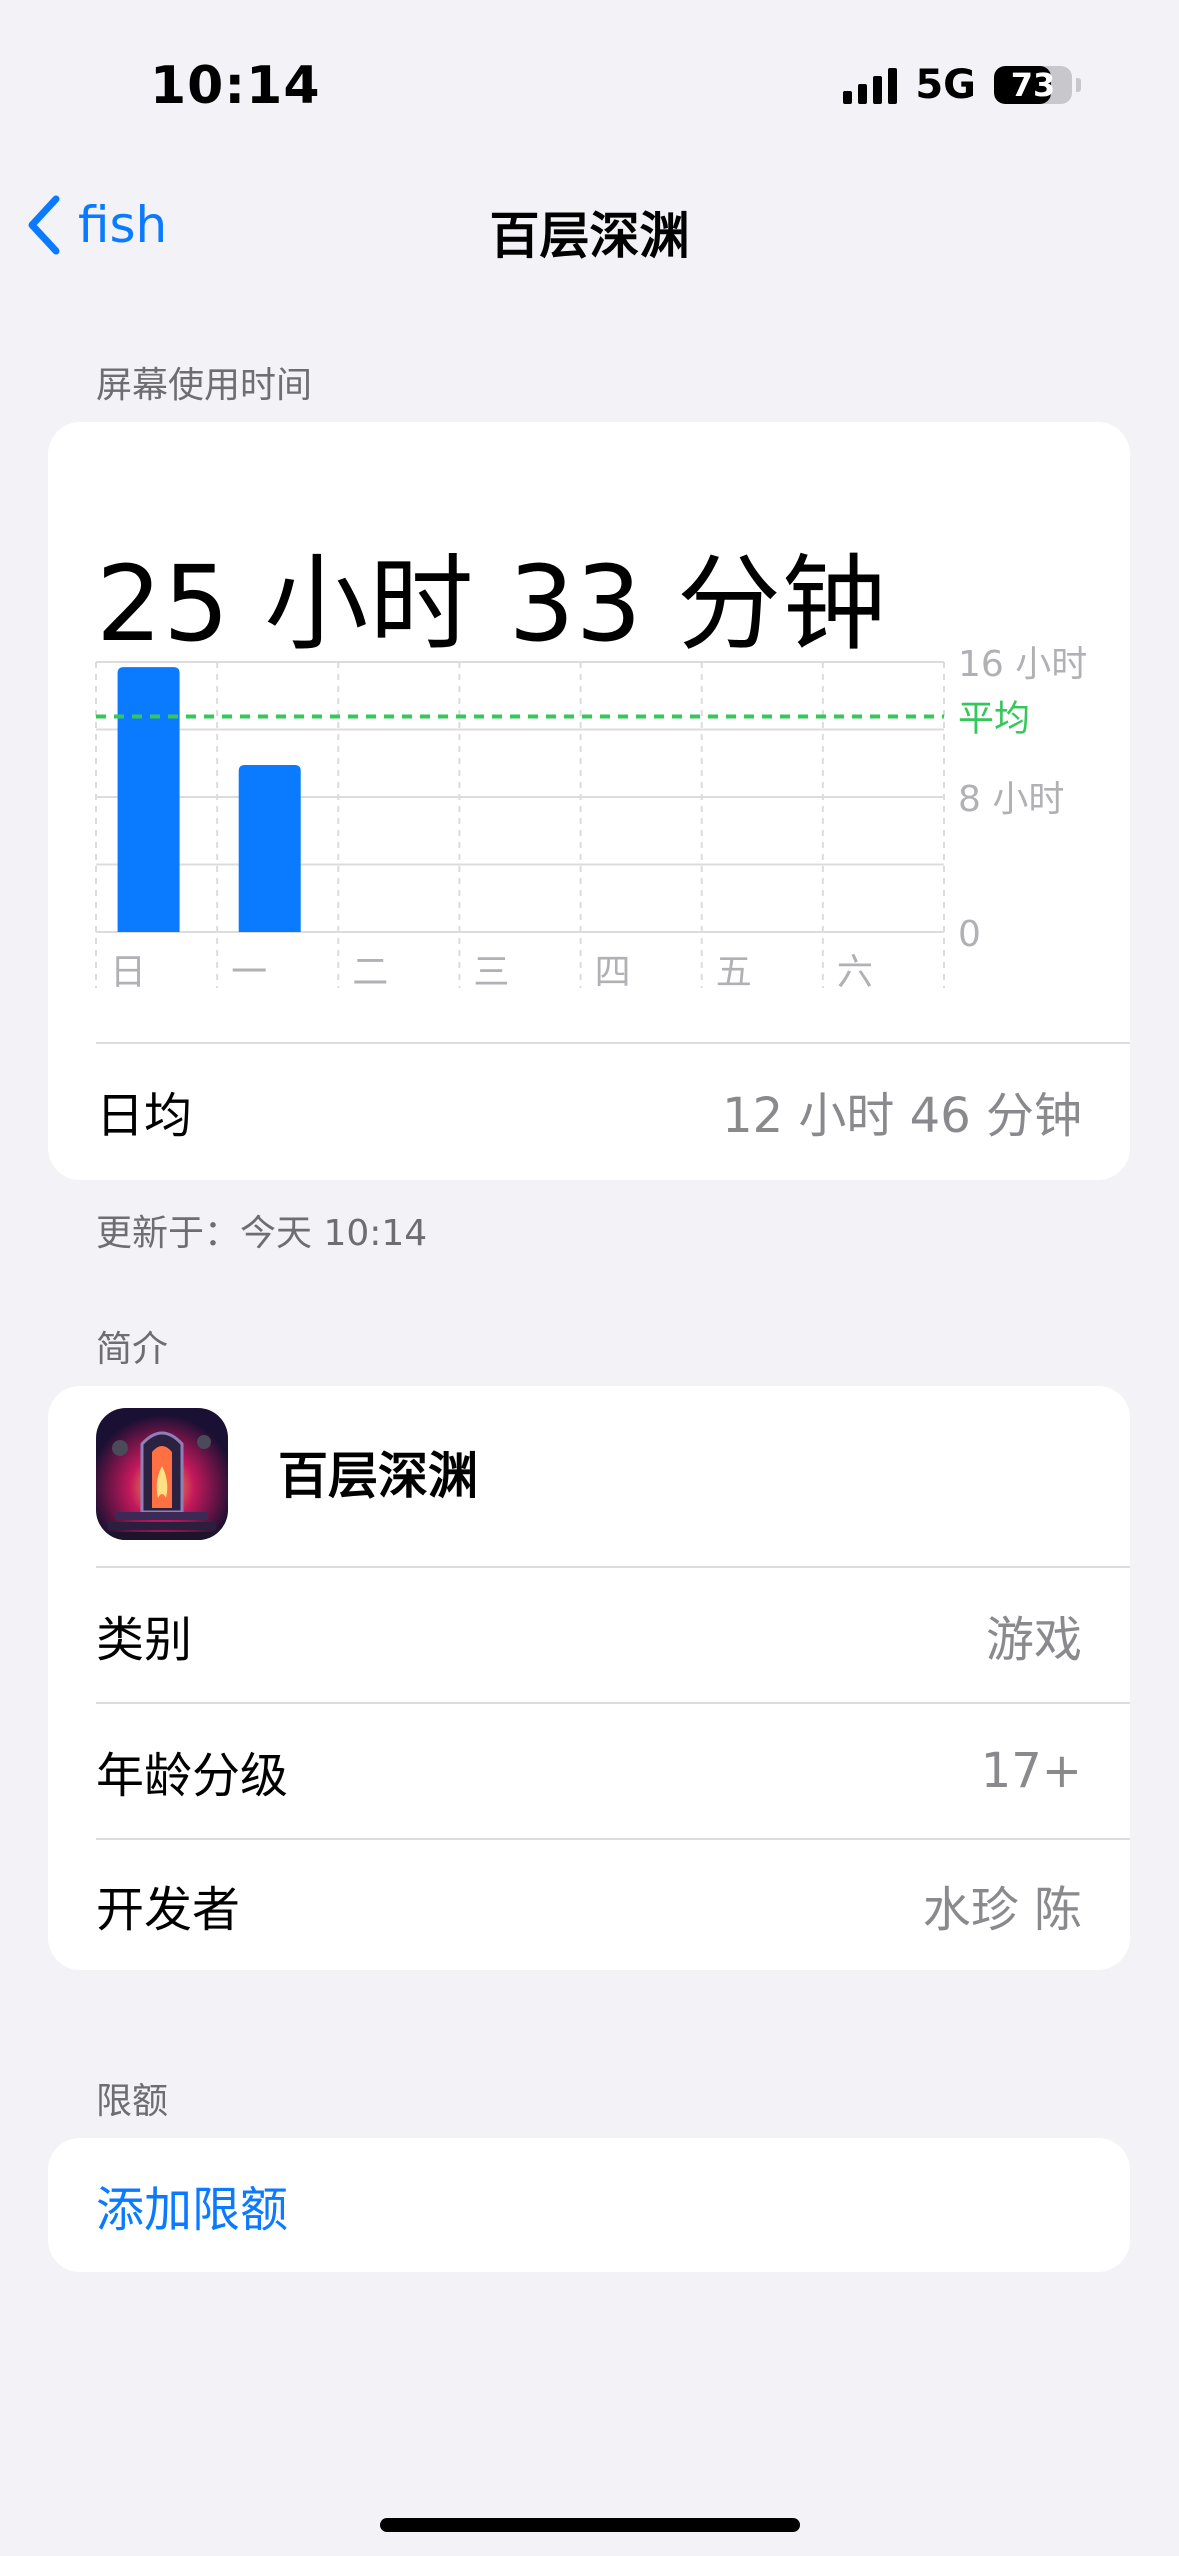  I want to click on x-tick-label-5: 五, so click(734, 972).